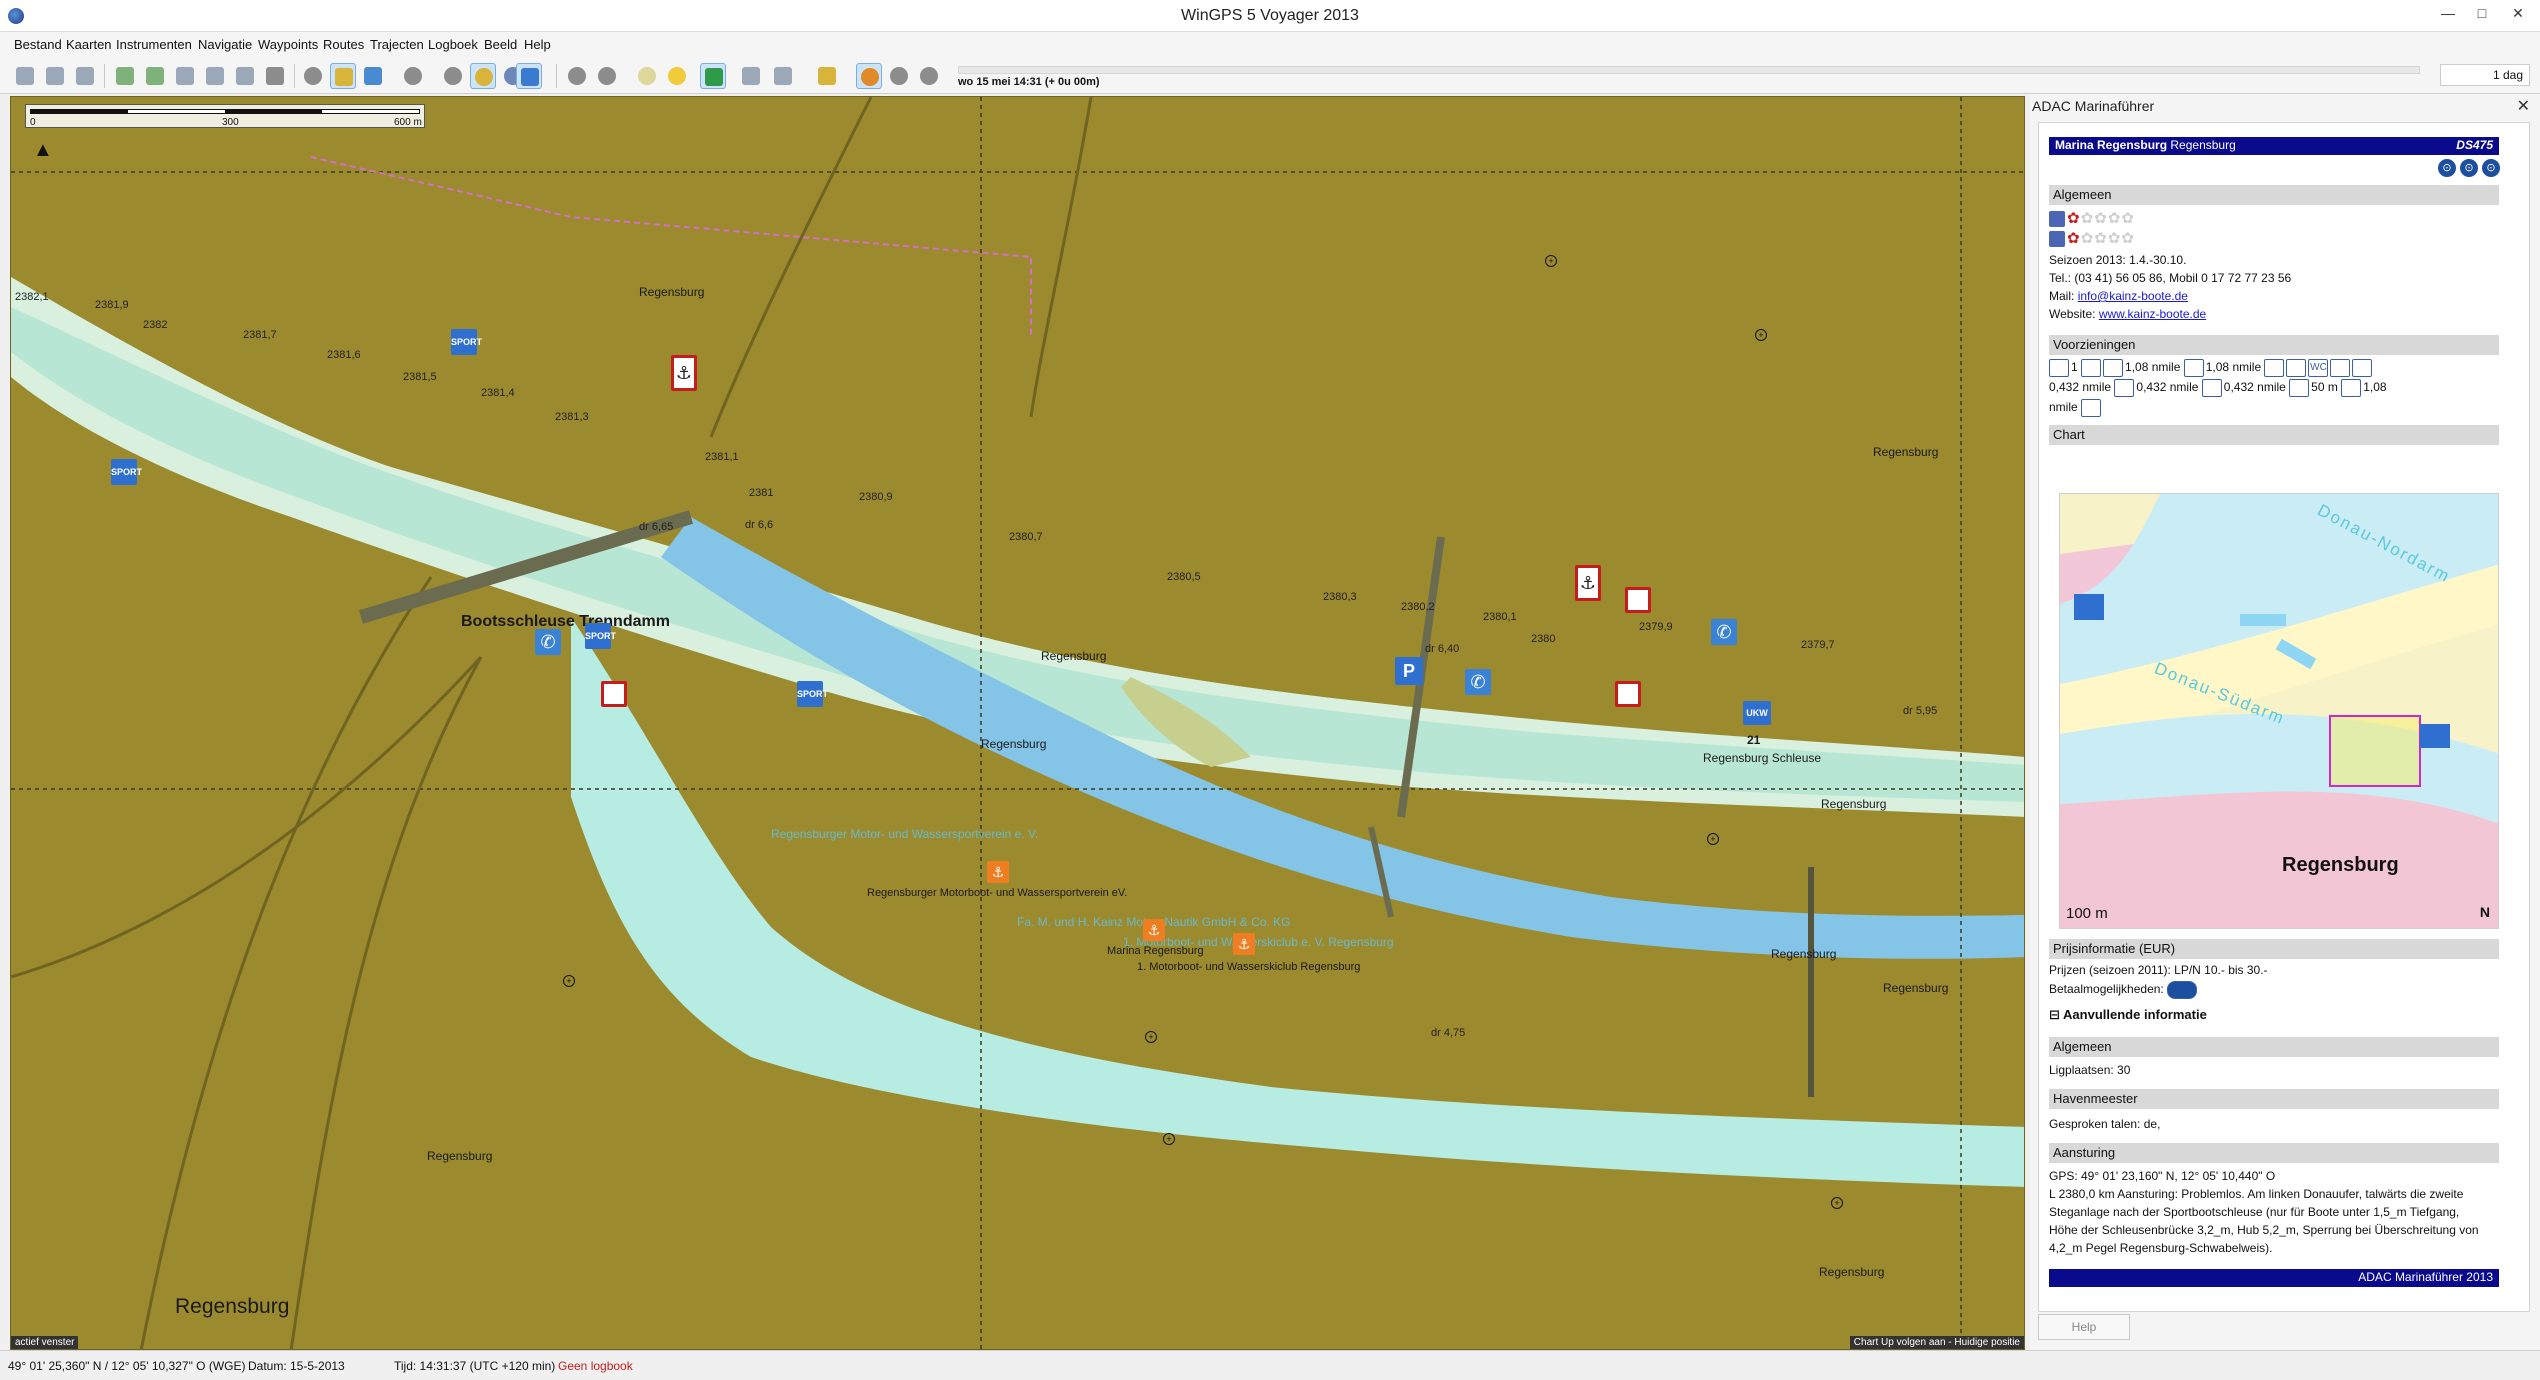 This screenshot has height=1380, width=2540. Describe the element at coordinates (154, 44) in the screenshot. I see `menu-instrumenten: Instrumenten` at that location.